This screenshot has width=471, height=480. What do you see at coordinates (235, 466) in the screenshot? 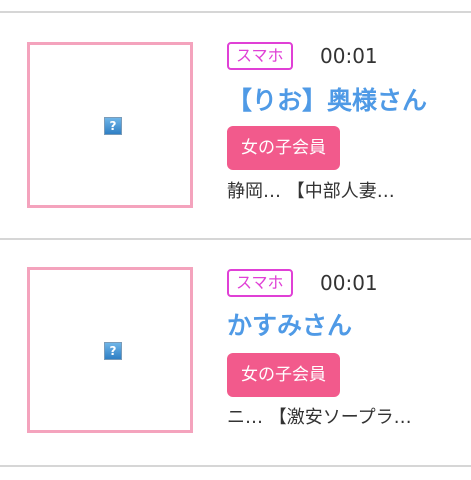
I see `divider` at bounding box center [235, 466].